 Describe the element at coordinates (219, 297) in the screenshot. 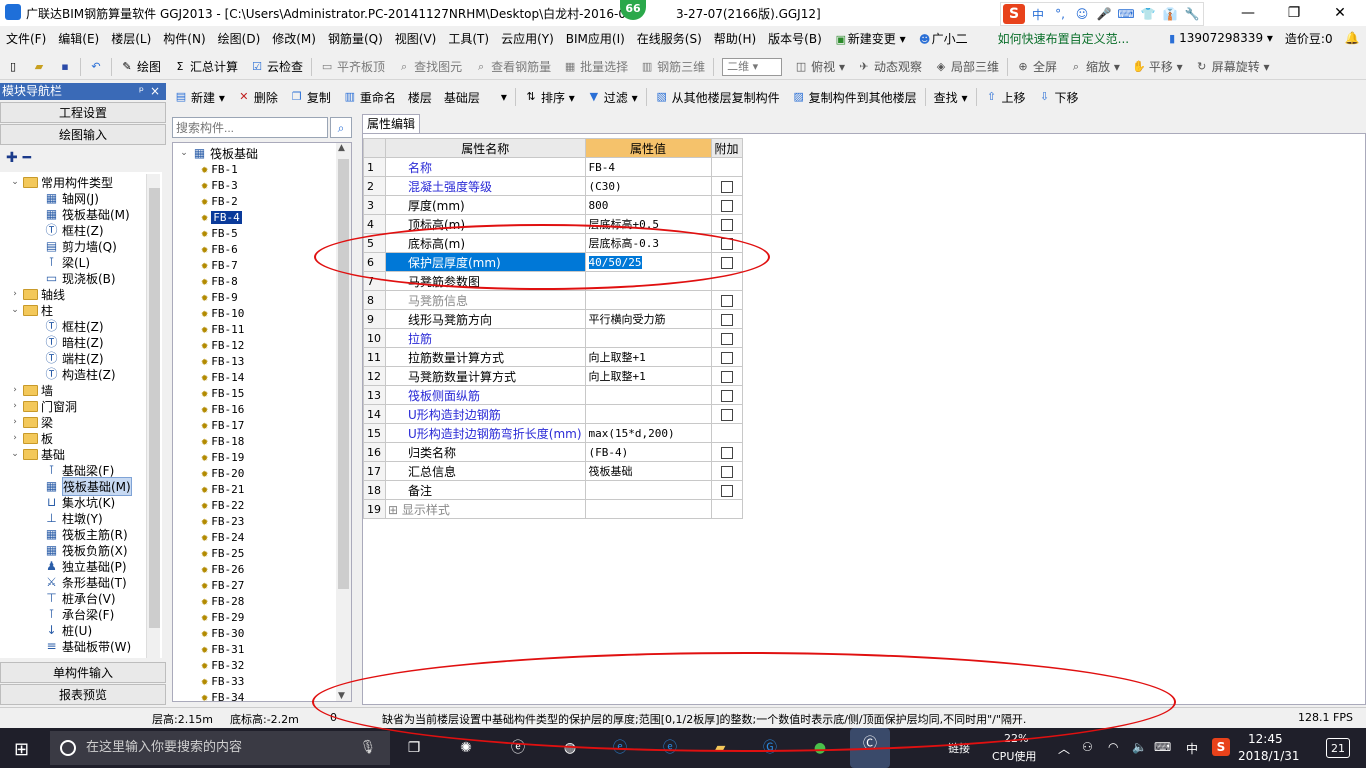

I see `component-list-item: ✹ FB-9` at that location.